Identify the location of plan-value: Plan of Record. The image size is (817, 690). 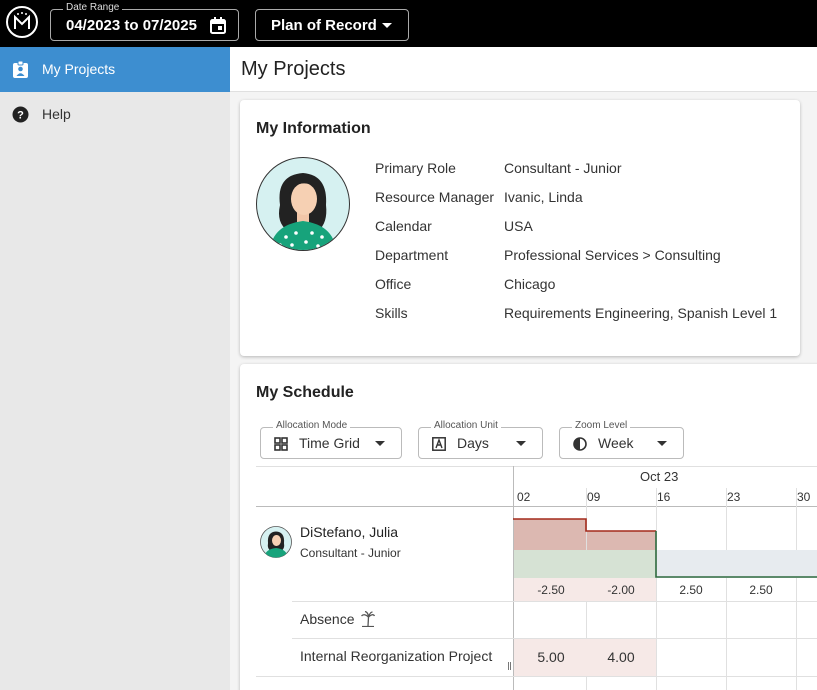
(324, 25).